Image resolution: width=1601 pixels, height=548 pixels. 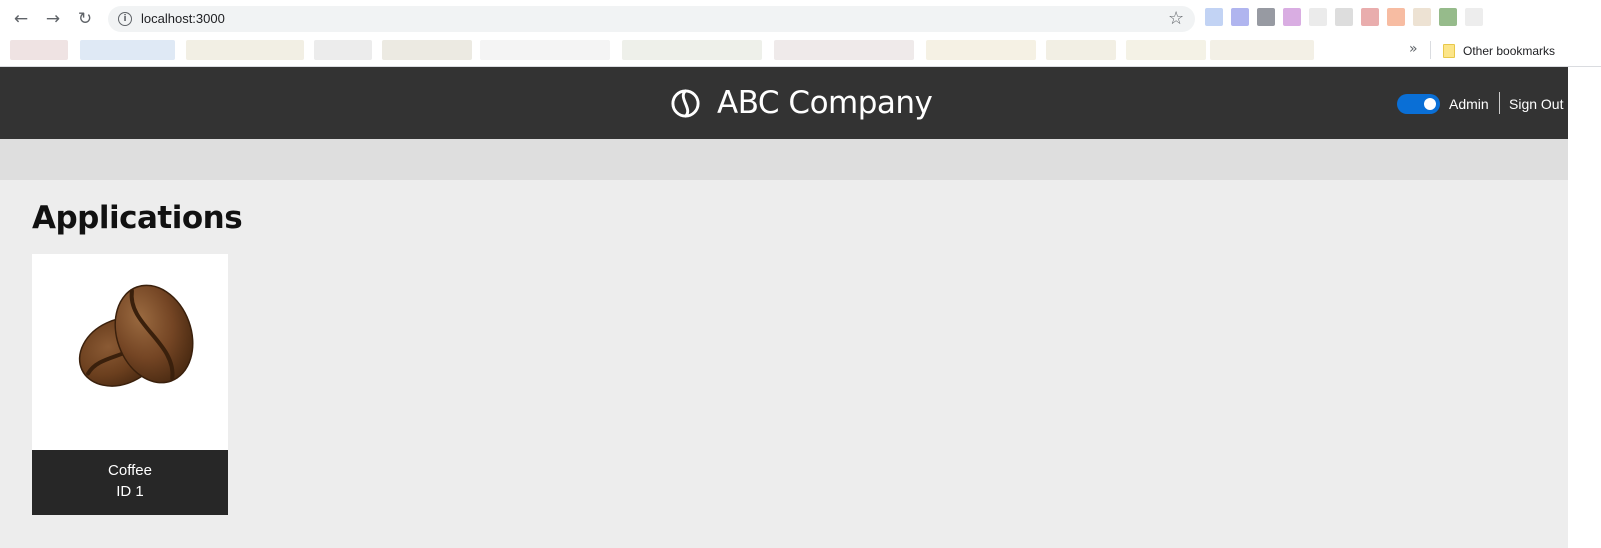 What do you see at coordinates (1499, 103) in the screenshot?
I see `header-divider` at bounding box center [1499, 103].